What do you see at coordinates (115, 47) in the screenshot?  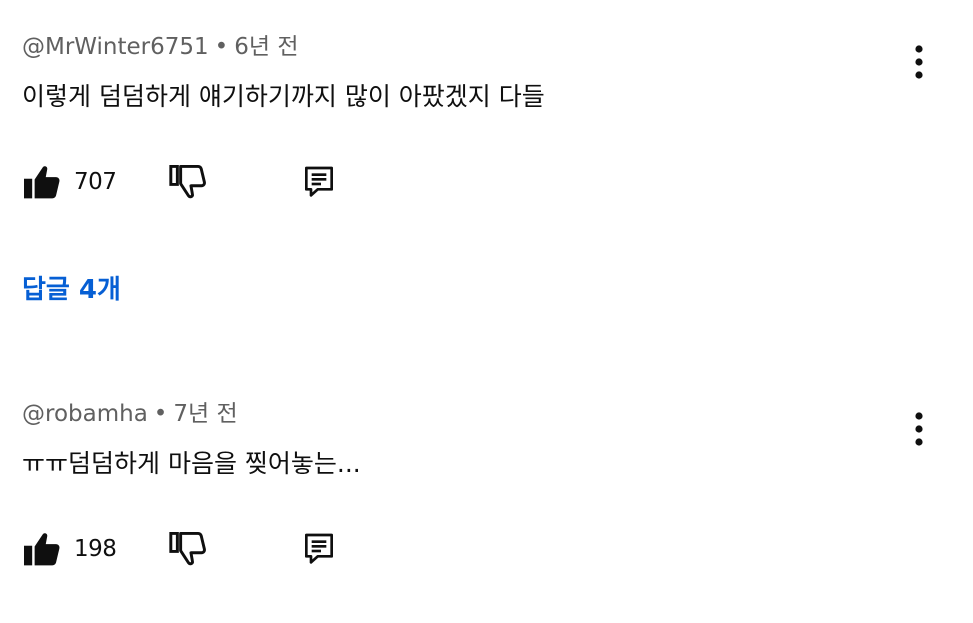 I see `comment-author: @MrWinter6751` at bounding box center [115, 47].